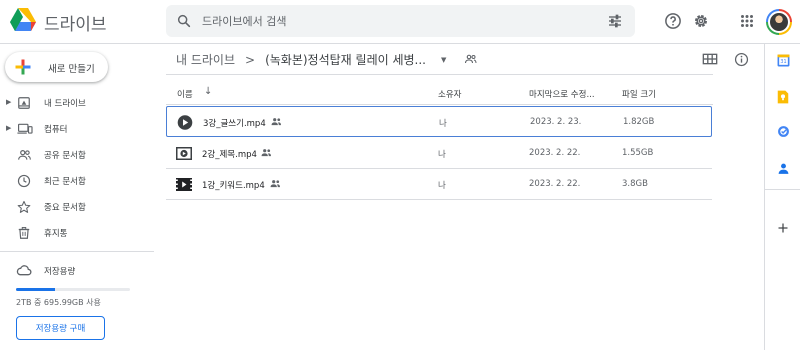  Describe the element at coordinates (35, 289) in the screenshot. I see `storage-progress-fill` at that location.